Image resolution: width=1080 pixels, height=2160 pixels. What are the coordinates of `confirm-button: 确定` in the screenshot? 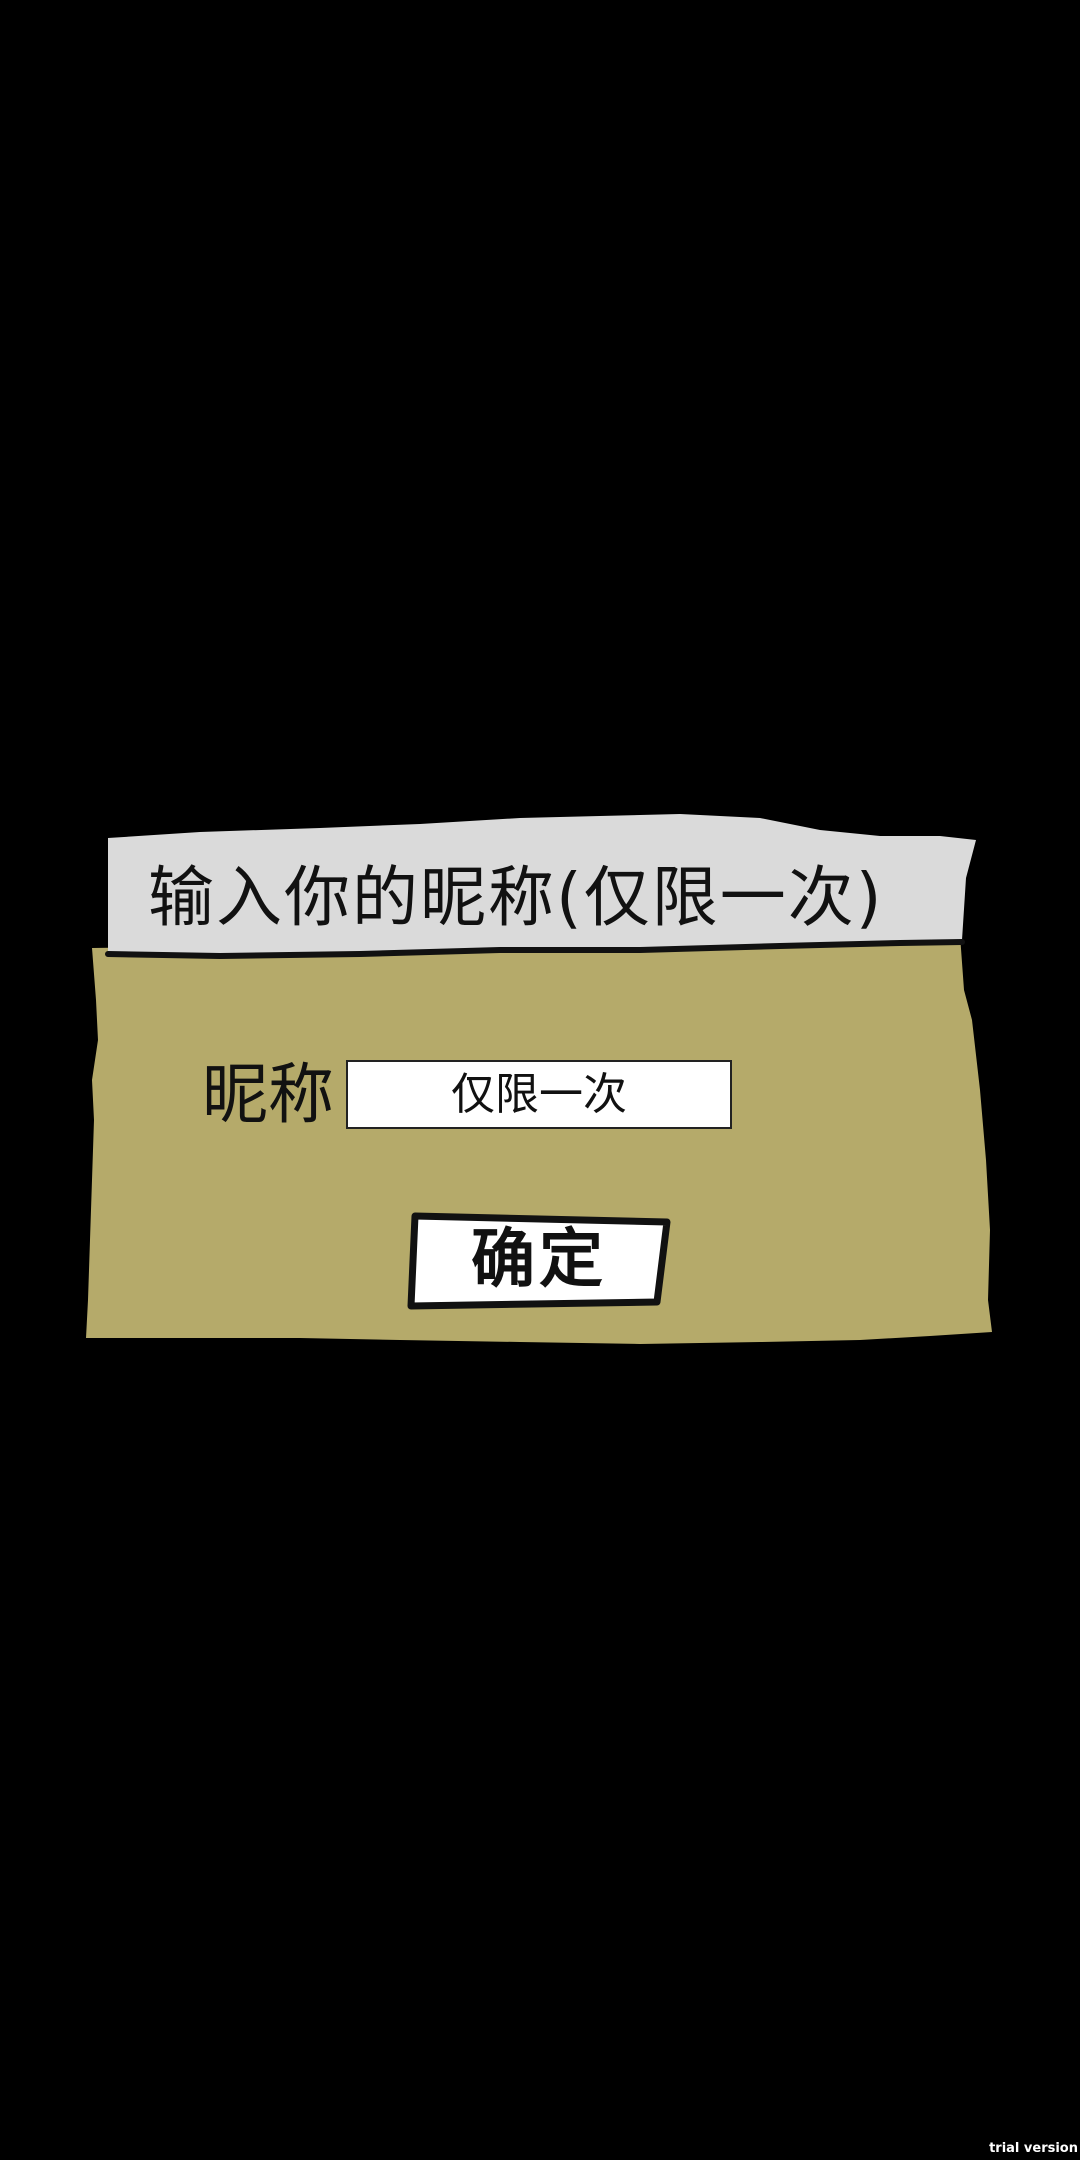 It's located at (539, 1260).